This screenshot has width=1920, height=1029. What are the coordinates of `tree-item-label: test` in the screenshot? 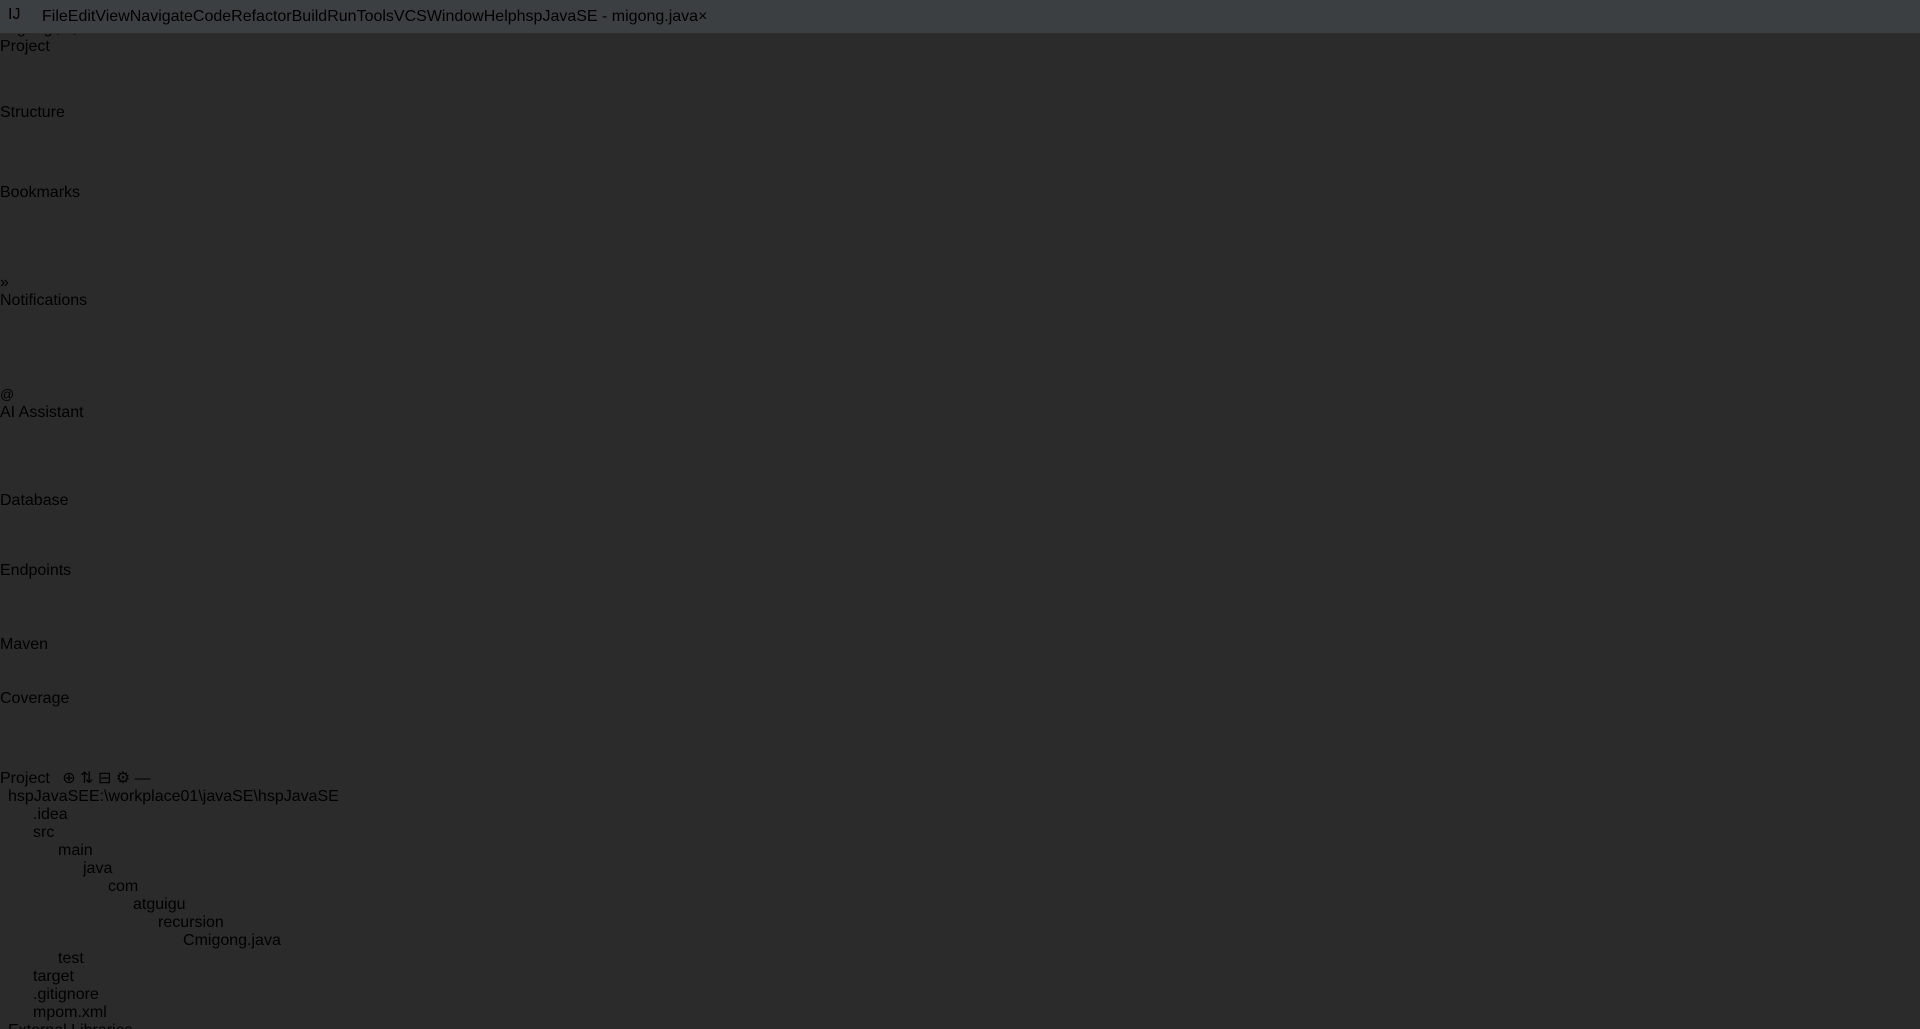 It's located at (71, 958).